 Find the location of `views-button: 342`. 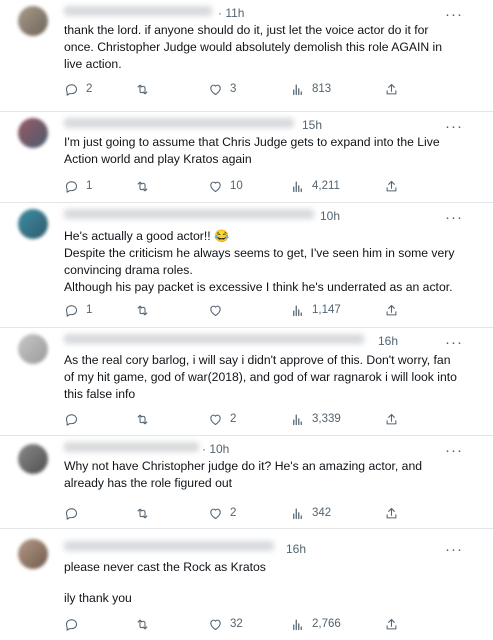

views-button: 342 is located at coordinates (310, 513).